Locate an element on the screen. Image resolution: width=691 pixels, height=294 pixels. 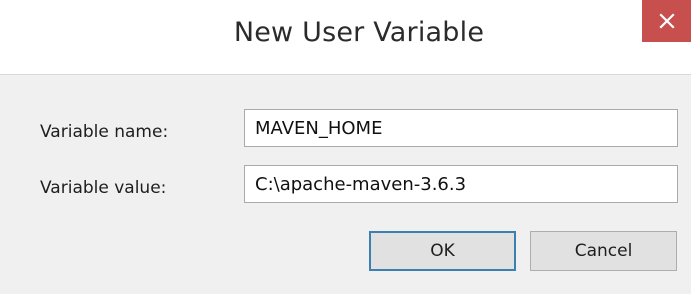
cancel-button: Cancel is located at coordinates (603, 251).